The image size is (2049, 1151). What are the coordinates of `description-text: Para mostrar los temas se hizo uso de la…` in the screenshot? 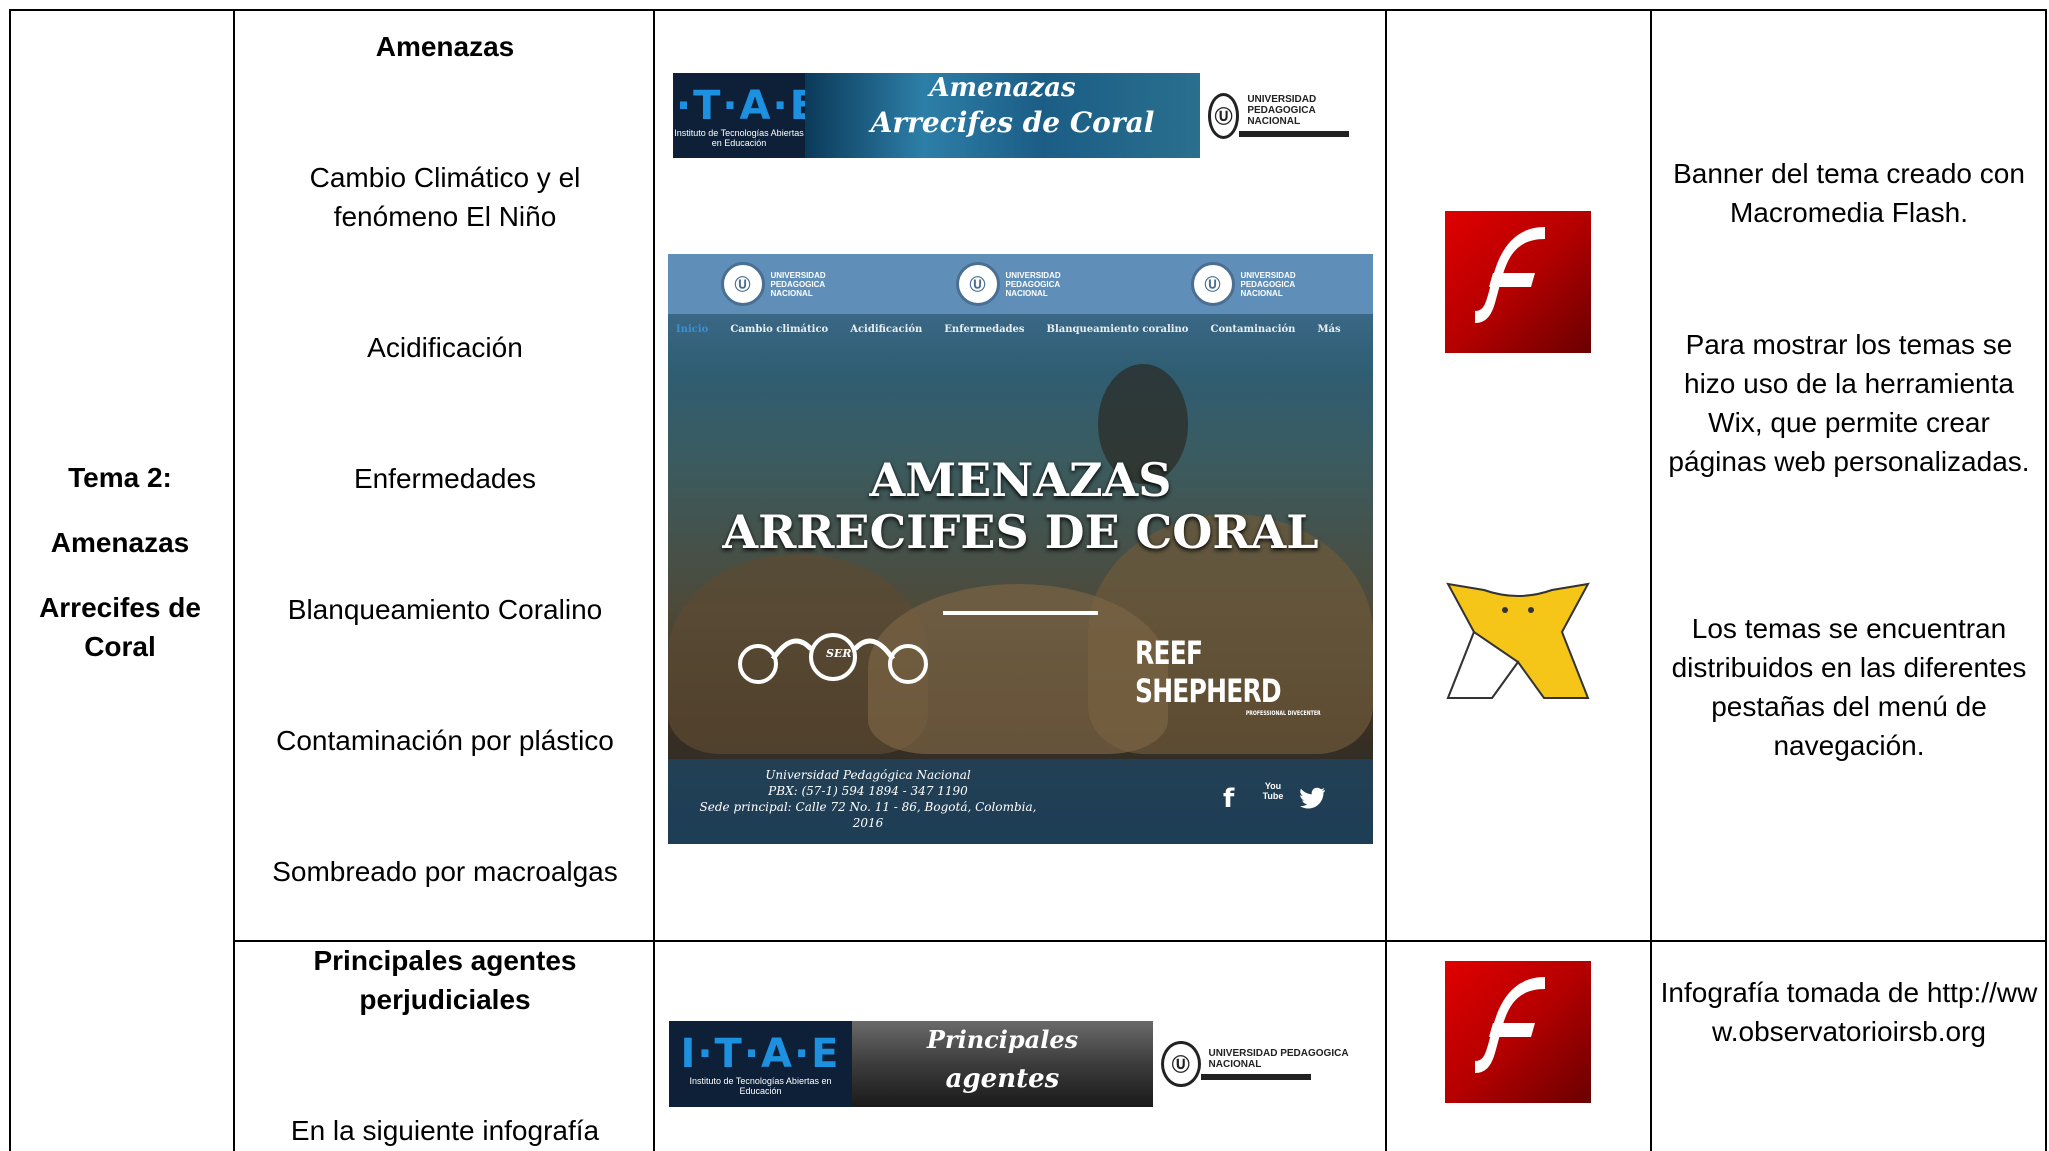 It's located at (1849, 403).